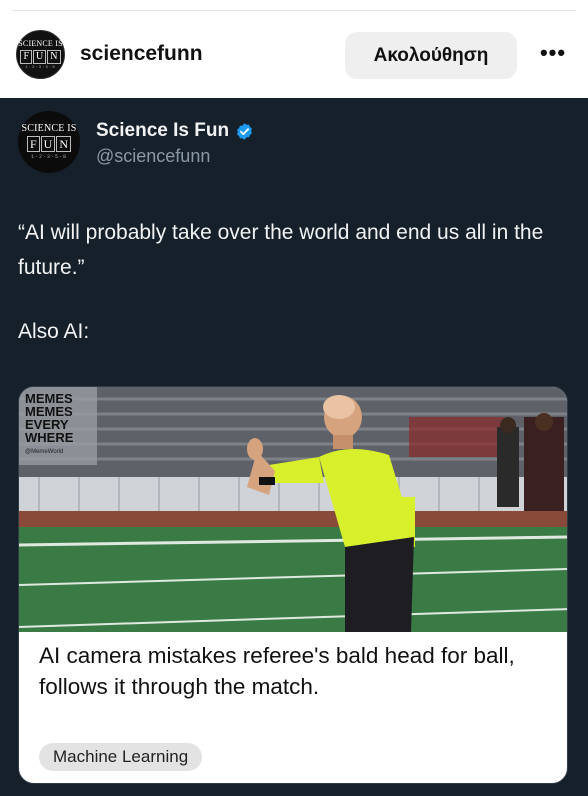  I want to click on category-tag: Machine Learning, so click(121, 757).